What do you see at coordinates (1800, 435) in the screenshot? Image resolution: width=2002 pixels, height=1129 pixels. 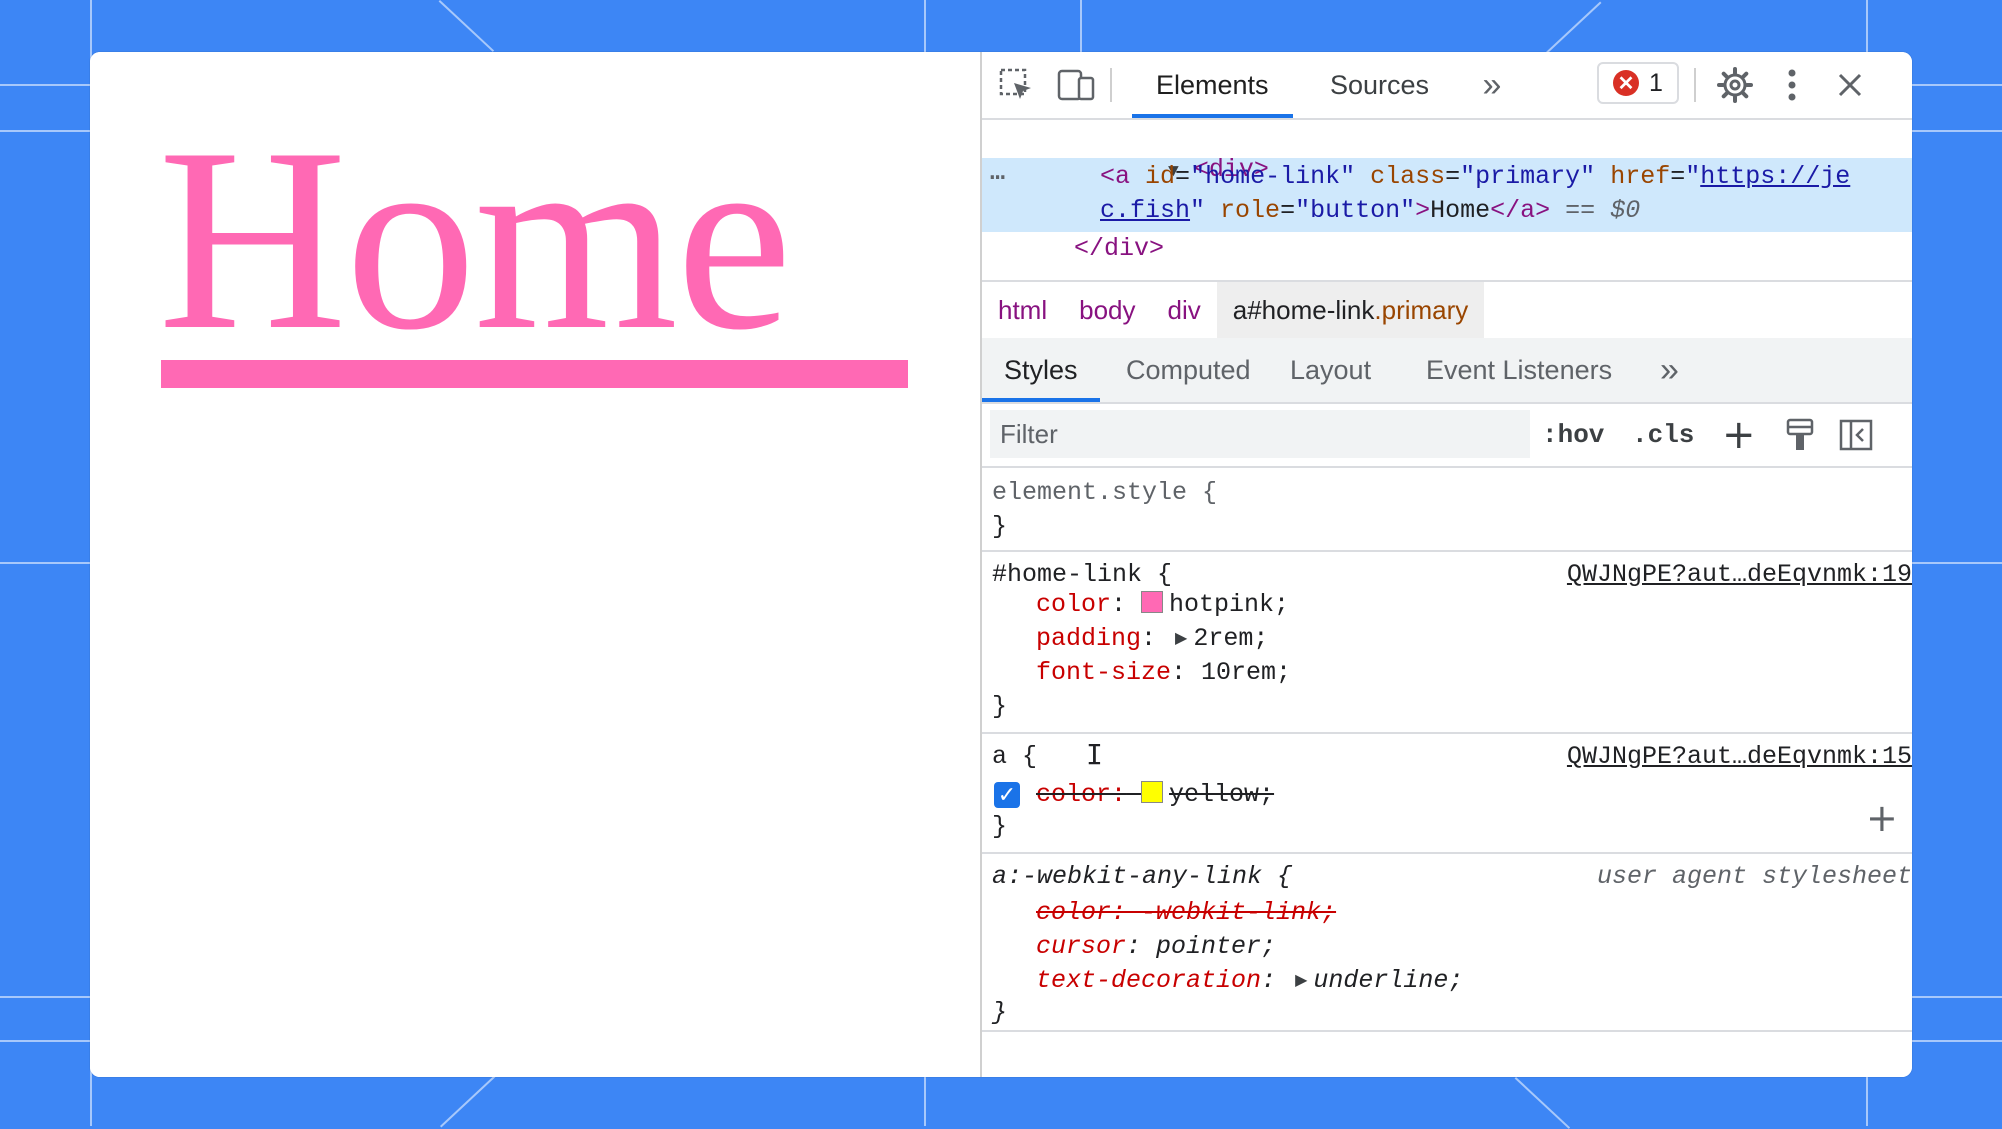 I see `paint-brush-icon` at bounding box center [1800, 435].